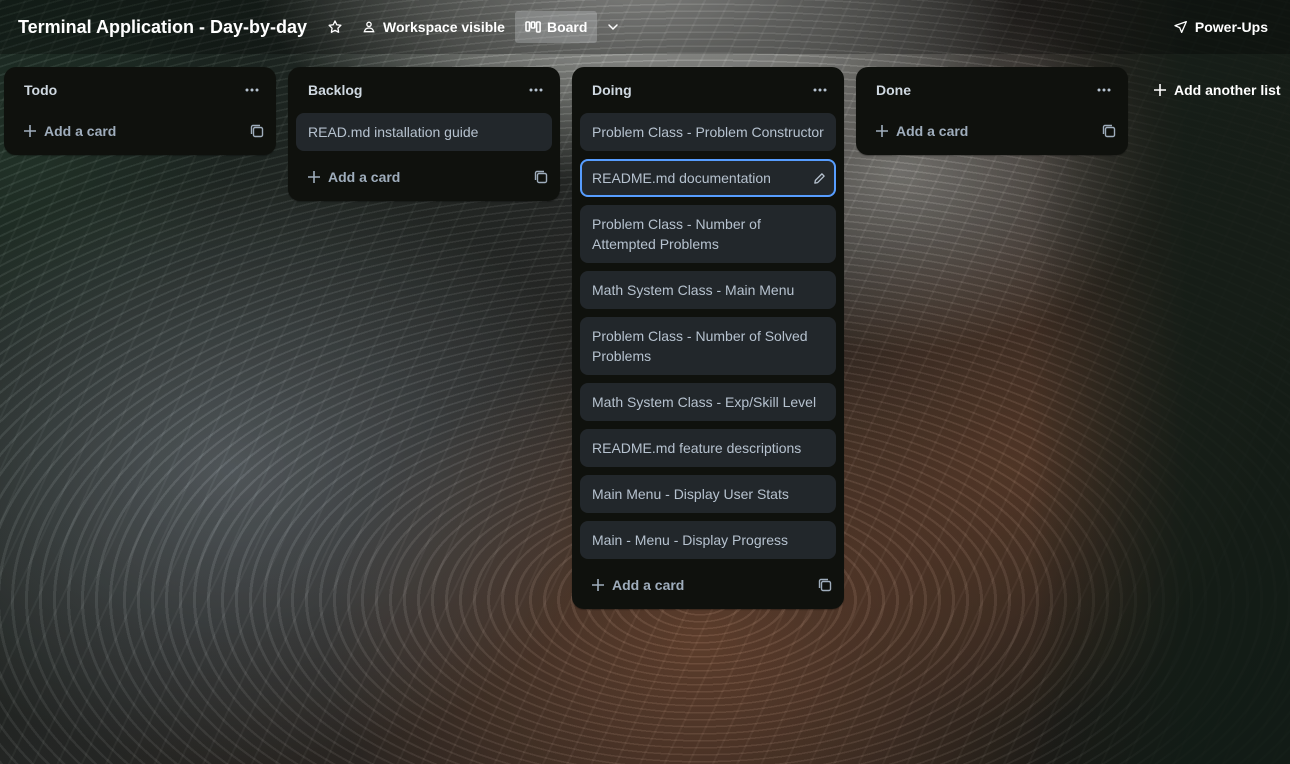 The height and width of the screenshot is (764, 1290). What do you see at coordinates (1231, 27) in the screenshot?
I see `powerups-label: Power-Ups` at bounding box center [1231, 27].